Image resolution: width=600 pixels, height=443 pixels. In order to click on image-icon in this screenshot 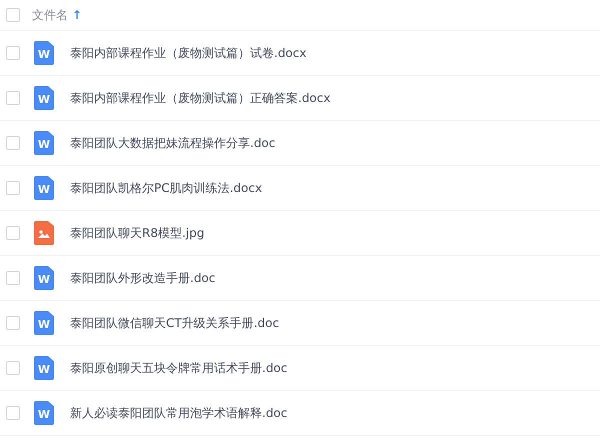, I will do `click(44, 233)`.